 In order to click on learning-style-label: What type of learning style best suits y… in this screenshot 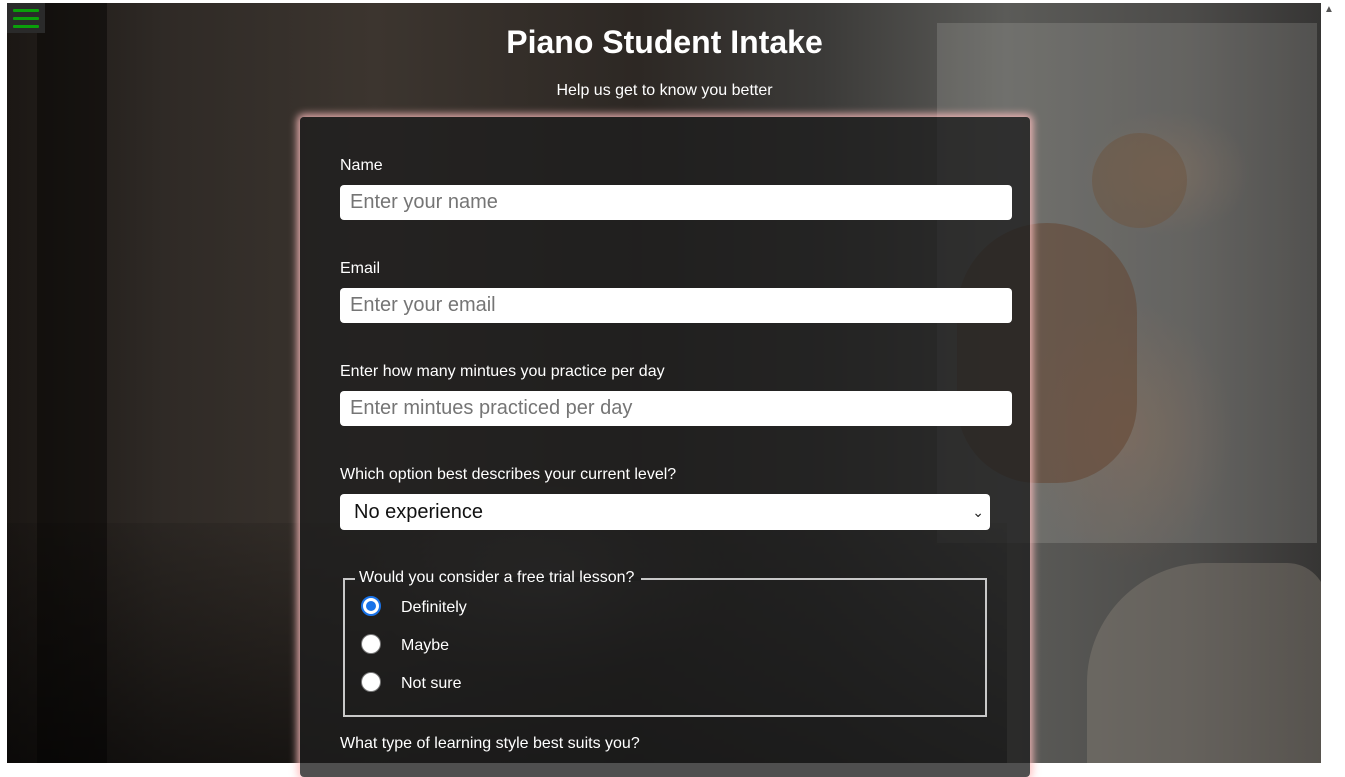, I will do `click(490, 743)`.